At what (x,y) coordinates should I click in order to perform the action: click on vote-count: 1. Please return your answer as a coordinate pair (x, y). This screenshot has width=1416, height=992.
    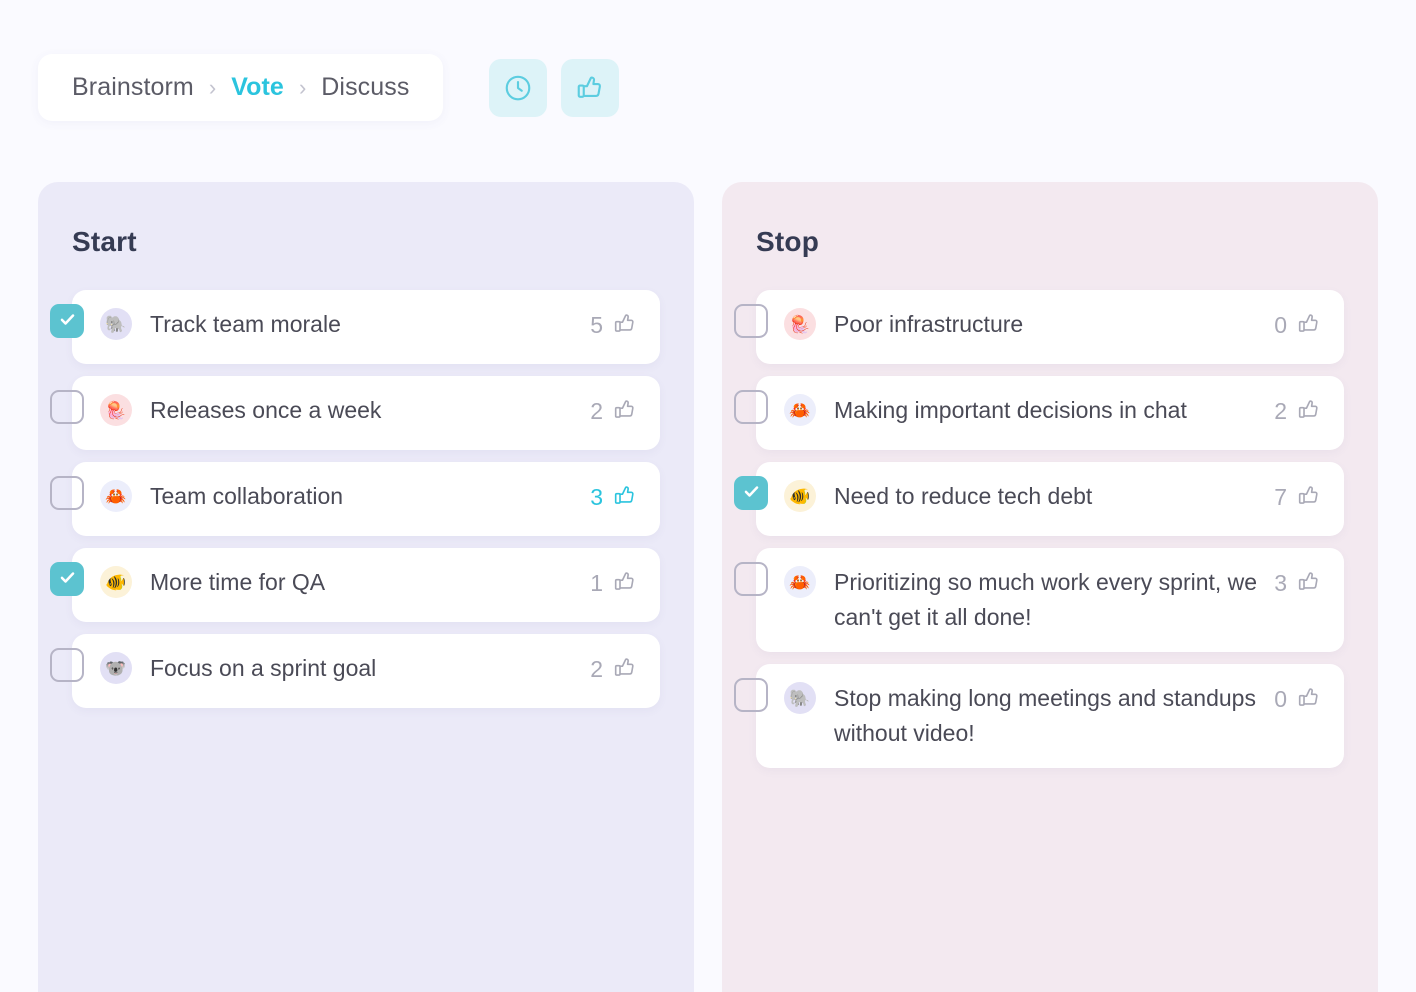
    Looking at the image, I should click on (596, 583).